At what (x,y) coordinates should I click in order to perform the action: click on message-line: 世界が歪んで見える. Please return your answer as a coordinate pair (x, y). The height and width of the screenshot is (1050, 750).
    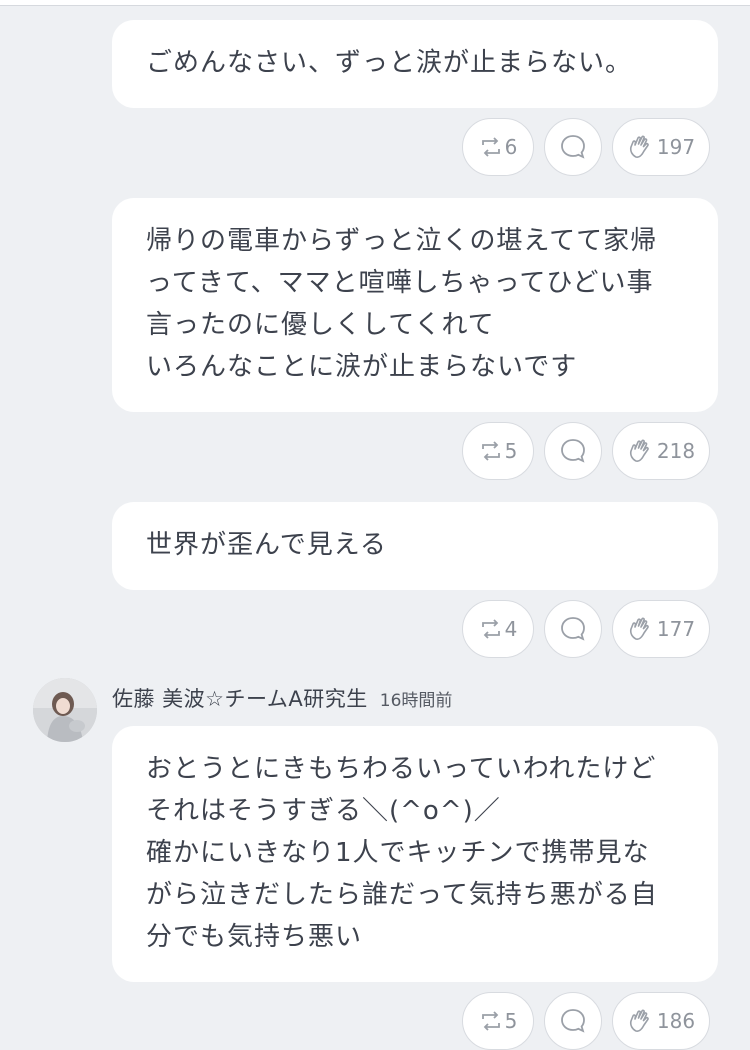
    Looking at the image, I should click on (266, 545).